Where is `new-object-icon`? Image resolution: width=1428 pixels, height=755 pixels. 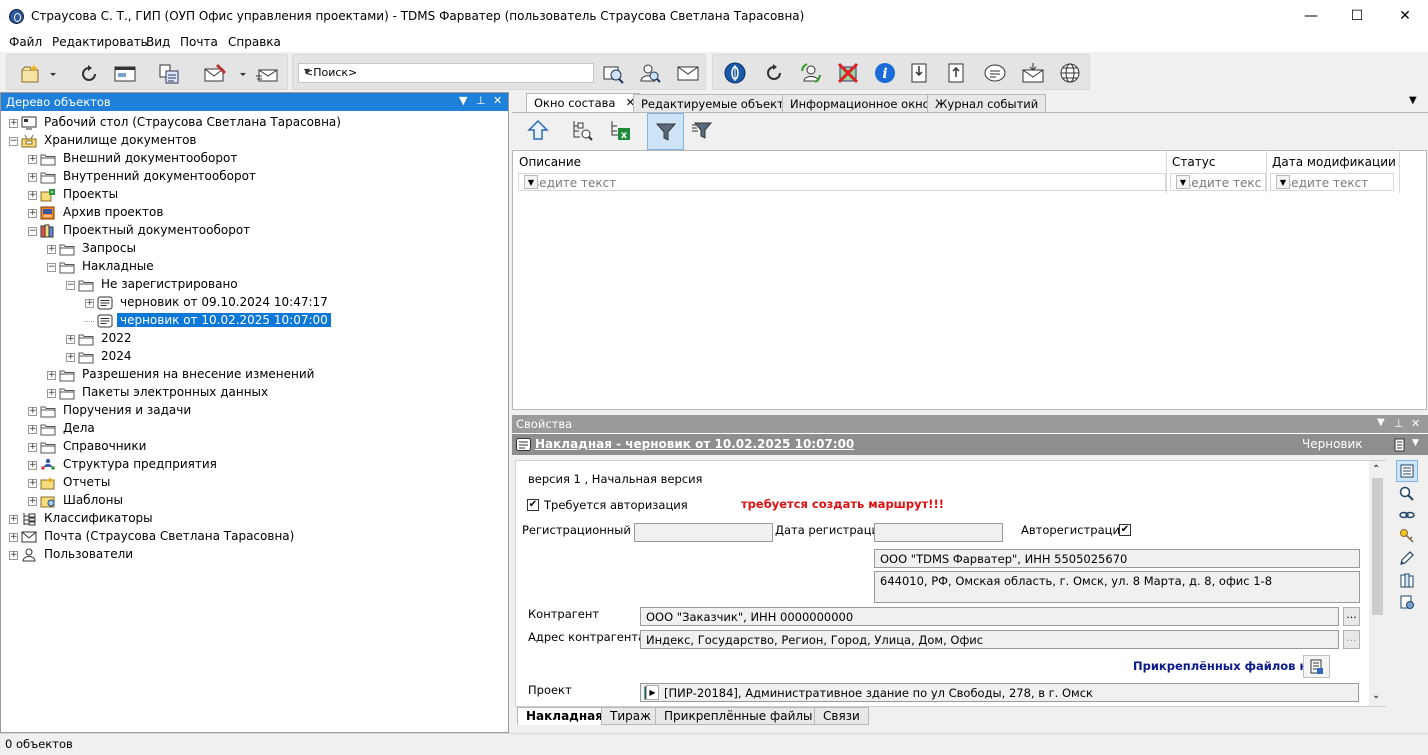 new-object-icon is located at coordinates (31, 74).